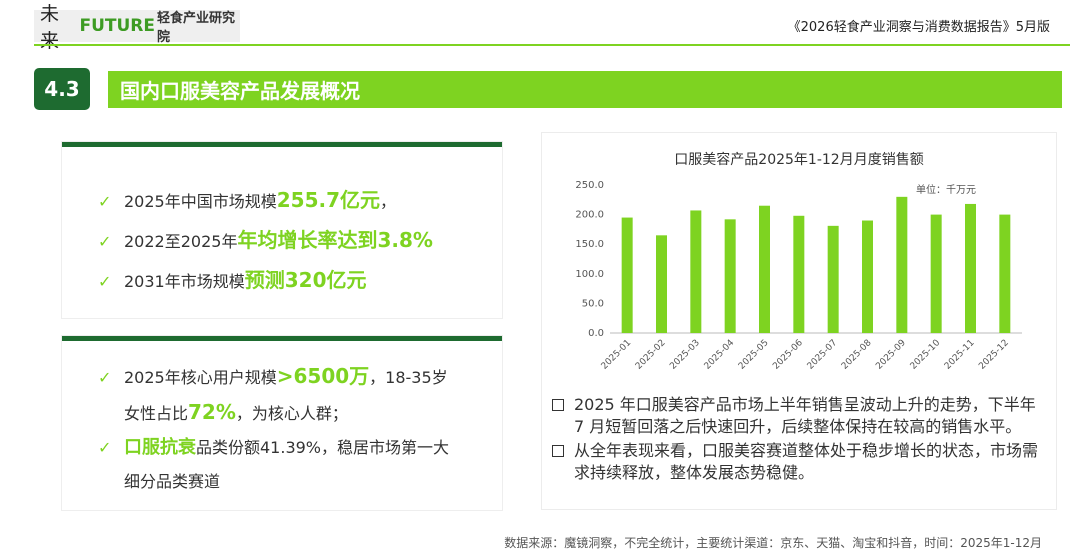  What do you see at coordinates (823, 355) in the screenshot?
I see `x-tick-label: 2025-07` at bounding box center [823, 355].